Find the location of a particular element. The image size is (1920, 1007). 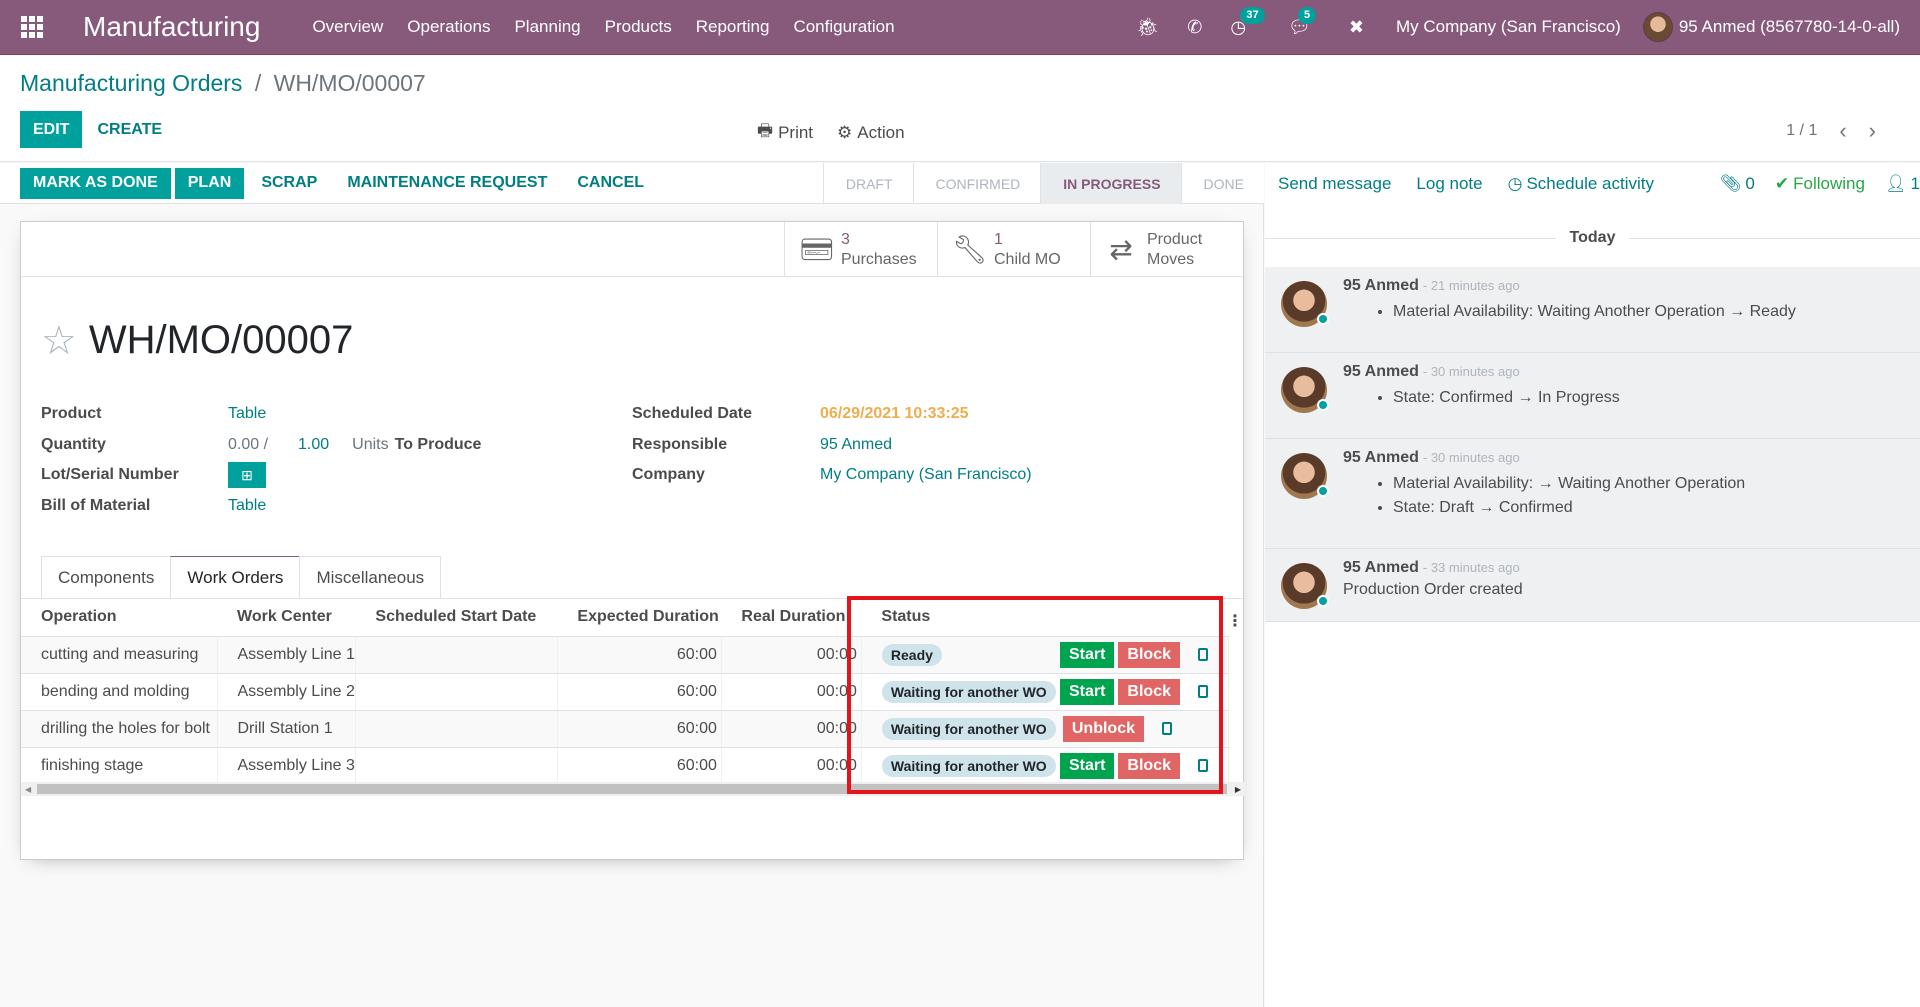

scroll-right-icon: ▶ is located at coordinates (1238, 789).